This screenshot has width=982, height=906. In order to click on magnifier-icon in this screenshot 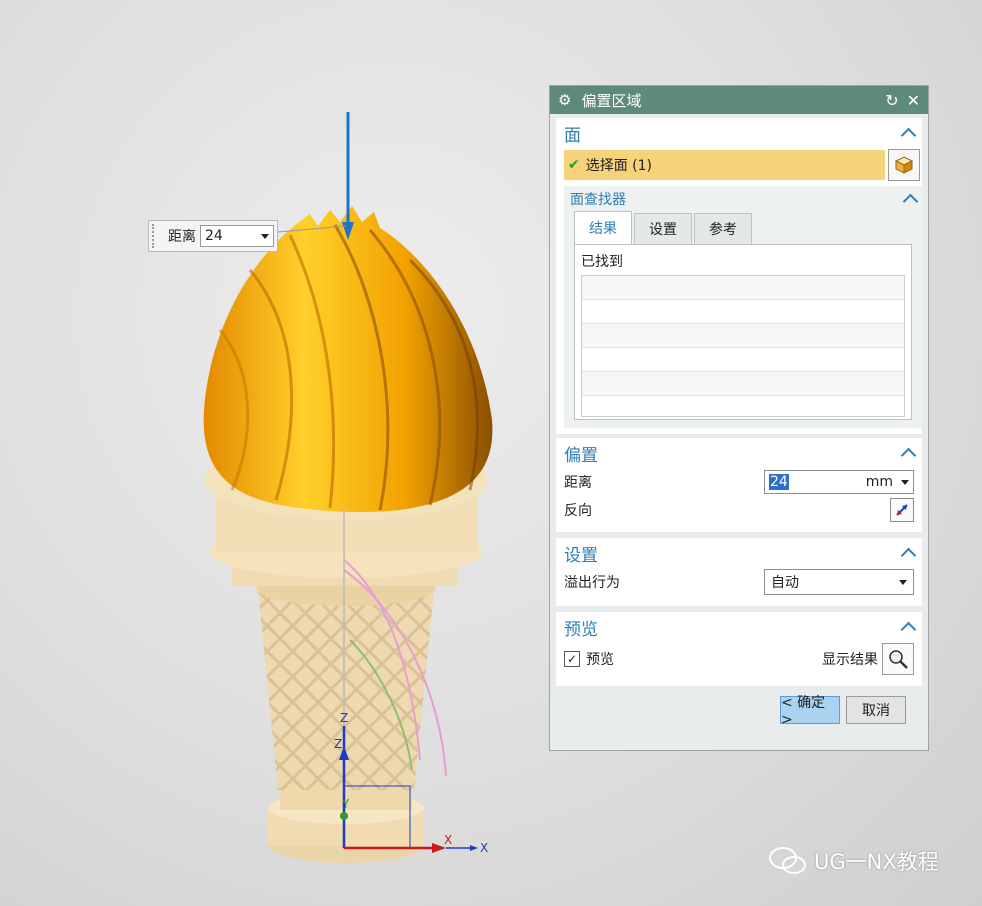, I will do `click(898, 659)`.